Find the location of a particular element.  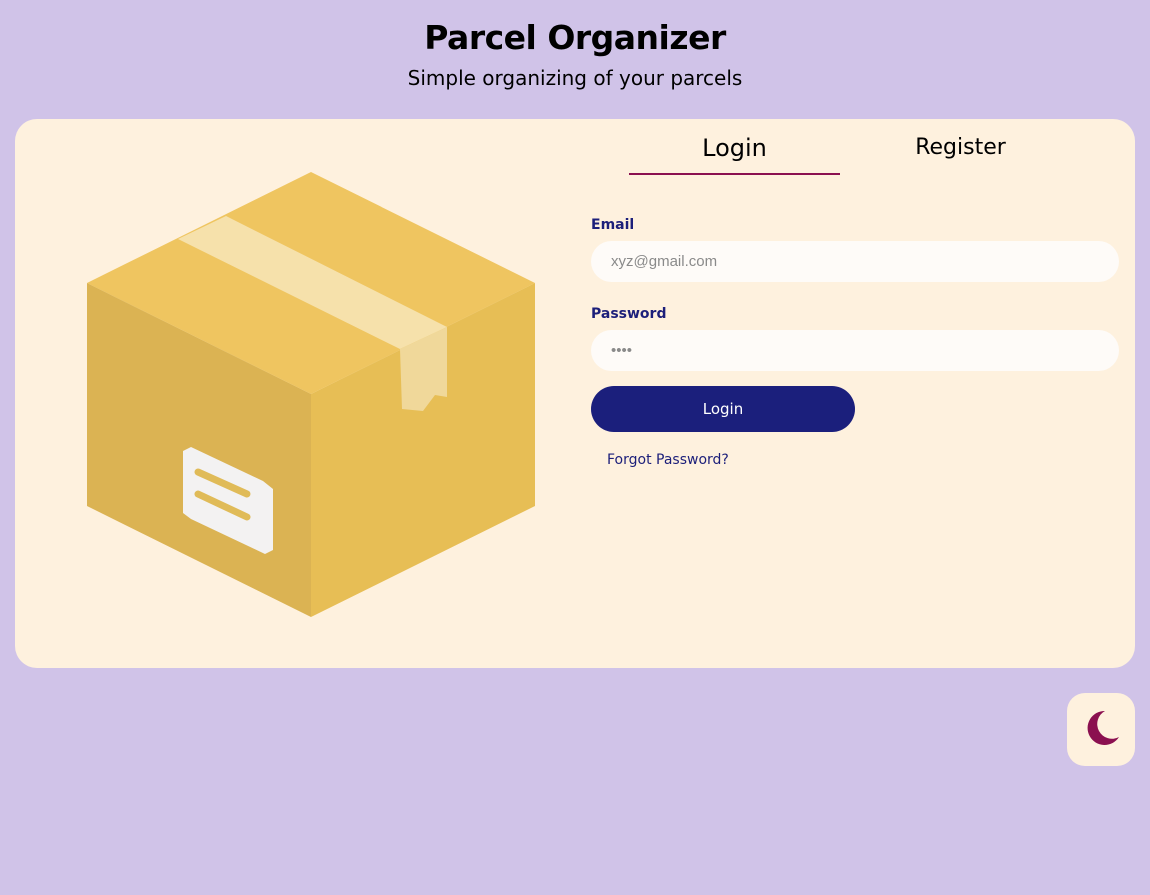

email-label: Email is located at coordinates (613, 225).